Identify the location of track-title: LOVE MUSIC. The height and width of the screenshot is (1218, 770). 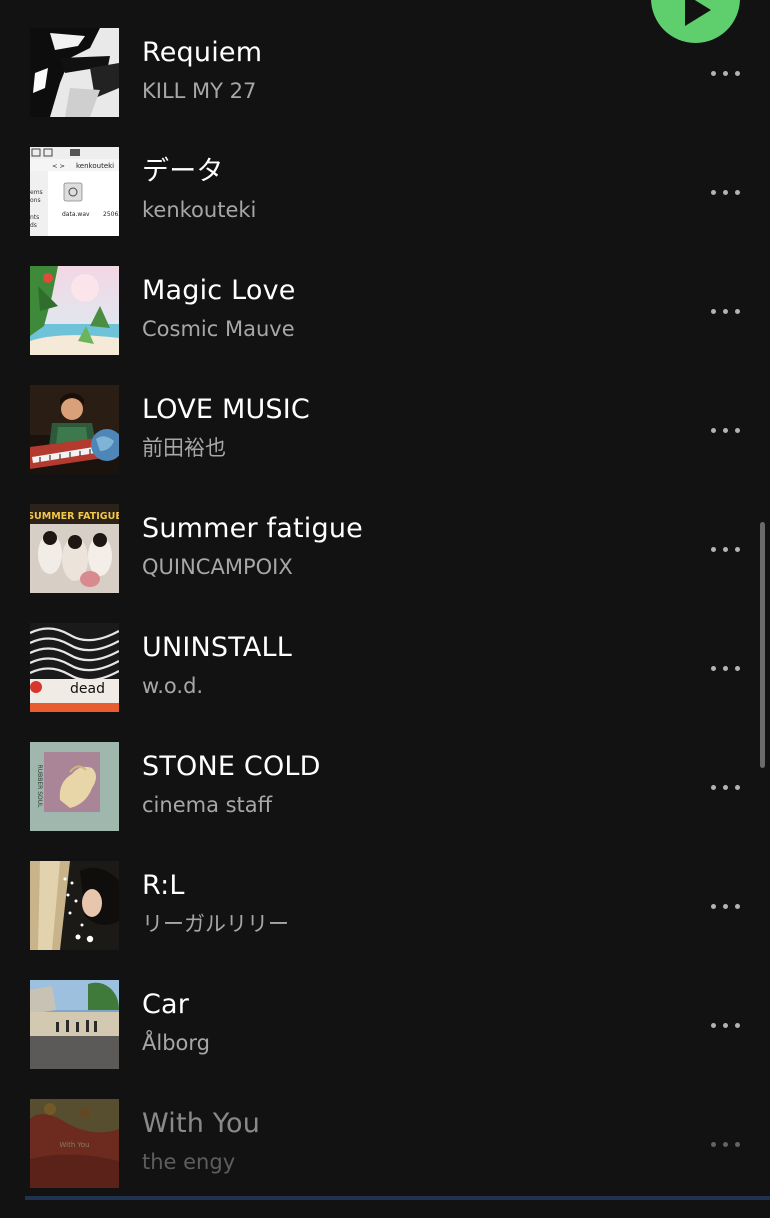
(226, 409).